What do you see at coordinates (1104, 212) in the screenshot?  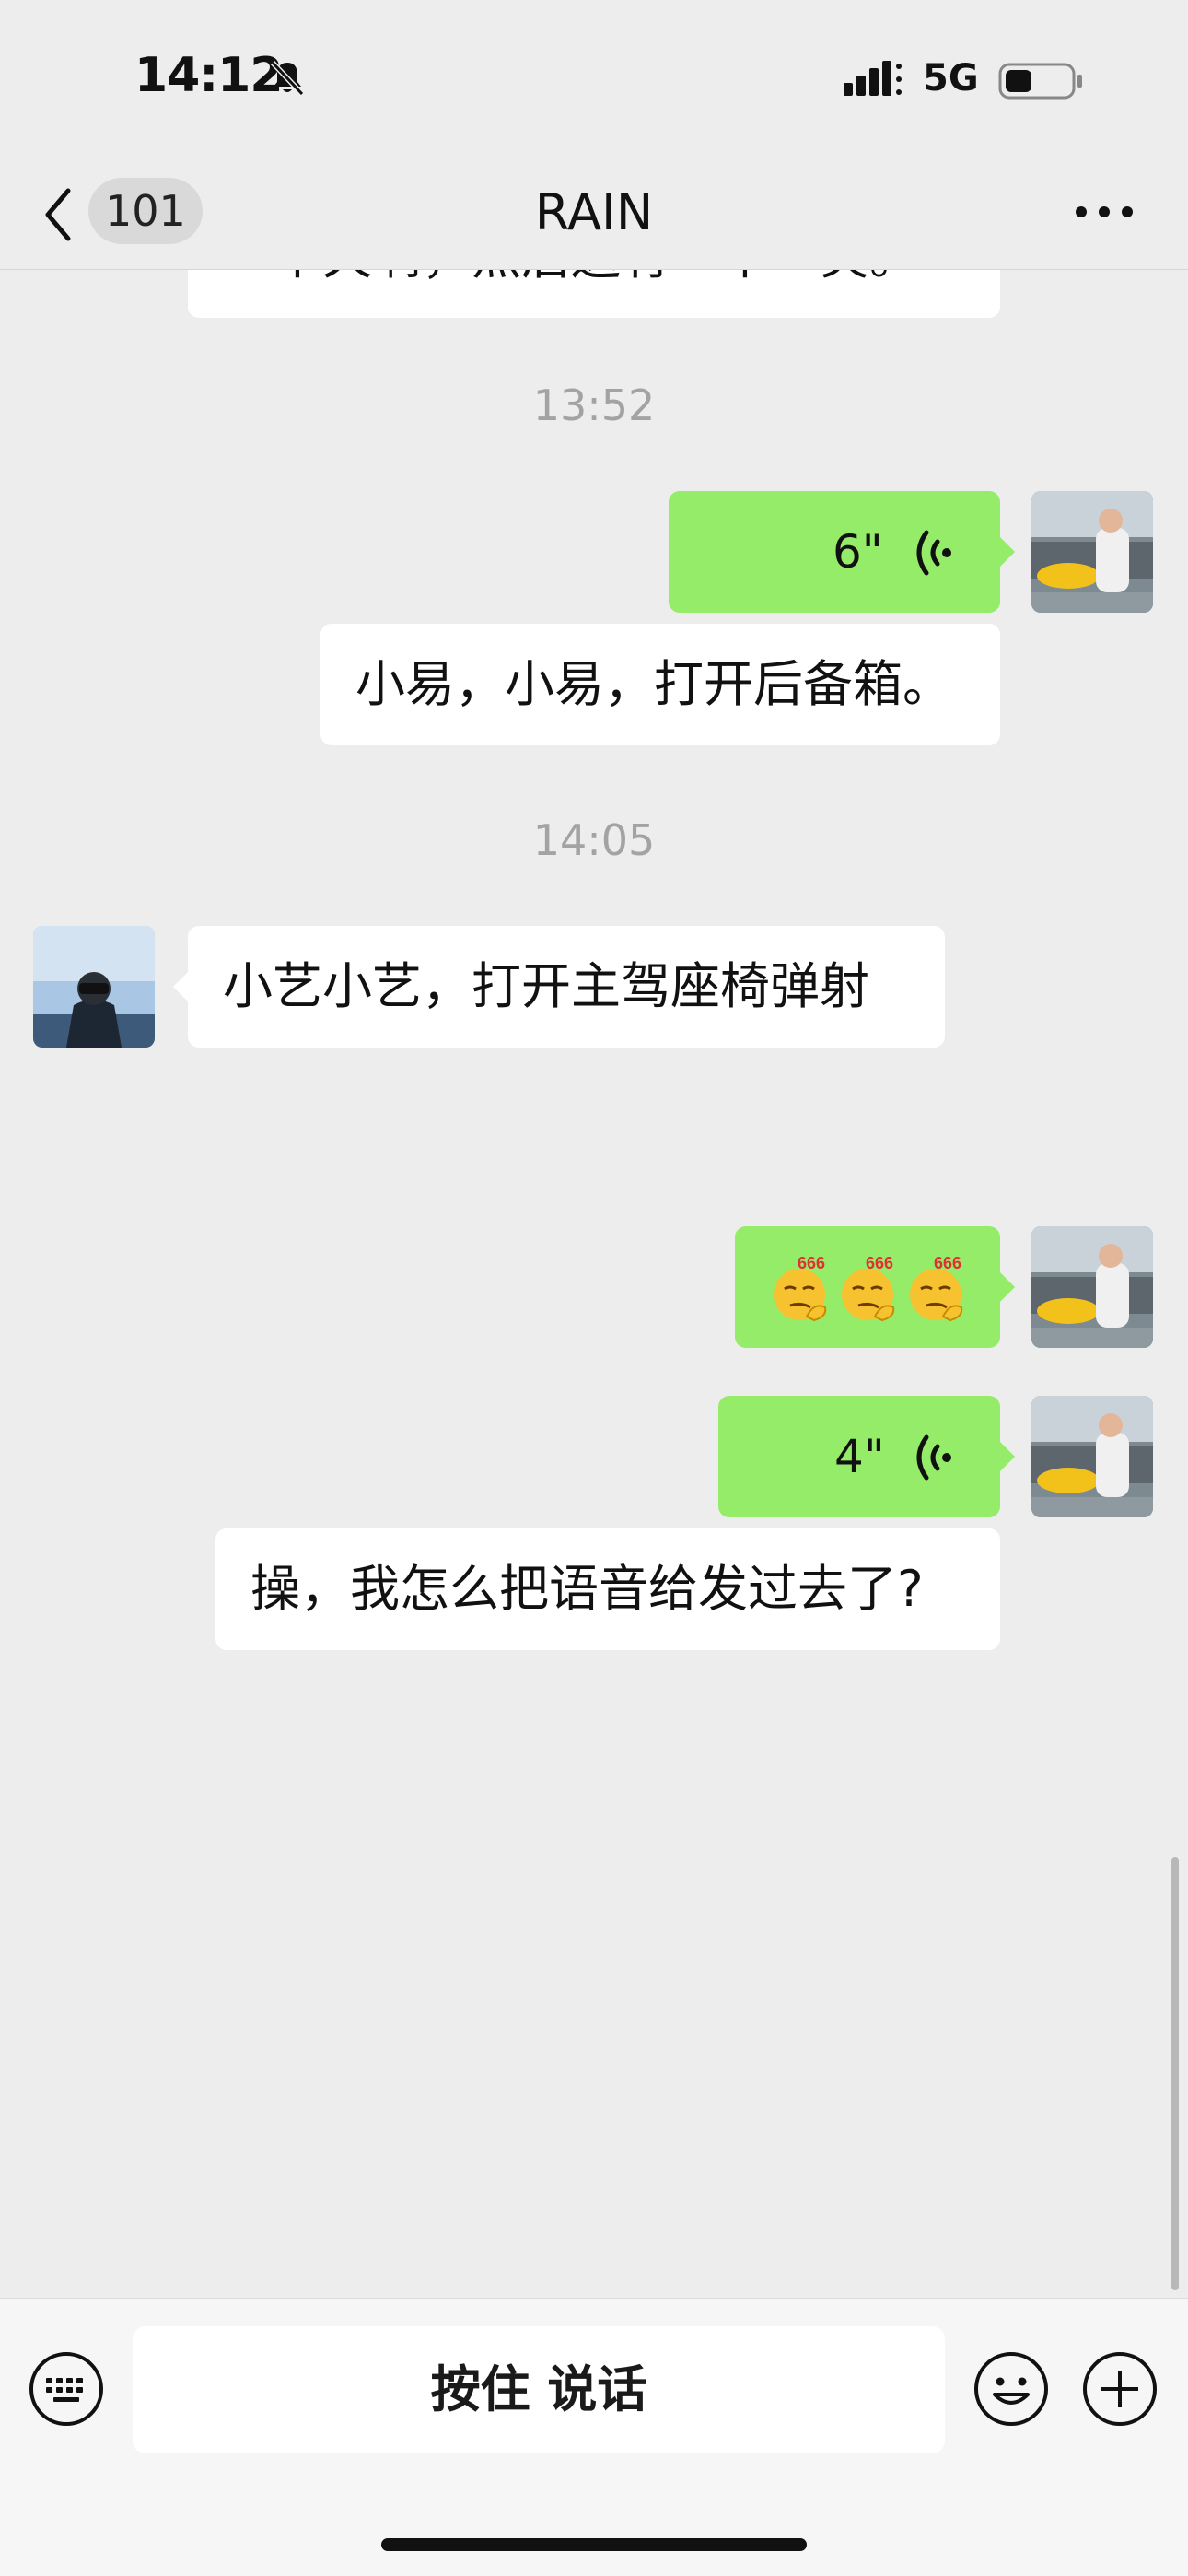 I see `more-horizontal-icon` at bounding box center [1104, 212].